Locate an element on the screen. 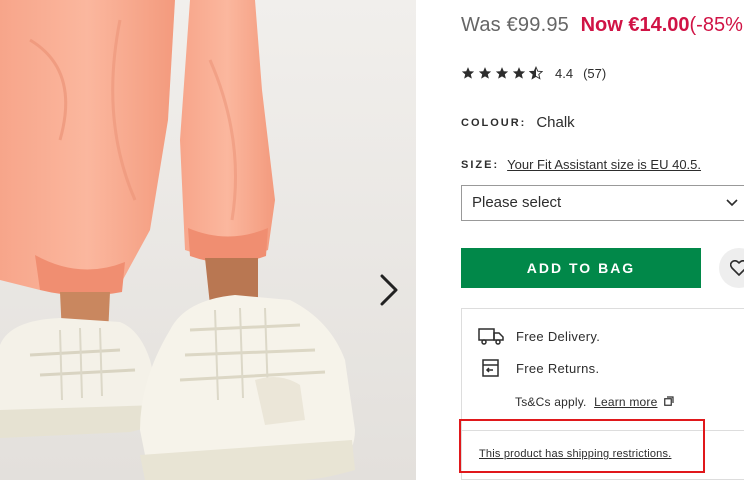  now-price: Now €14.00 is located at coordinates (635, 25).